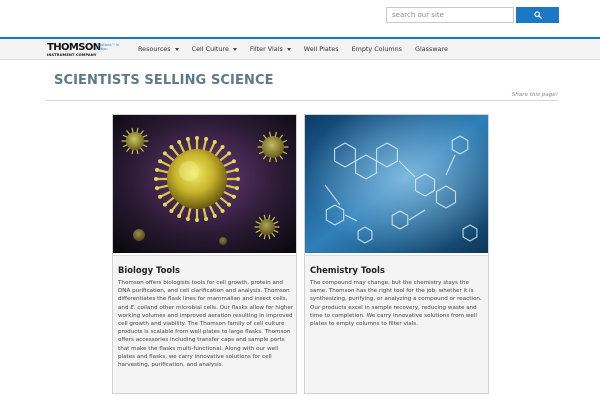 This screenshot has width=600, height=400. I want to click on nav-item-label: Filter Vials, so click(266, 49).